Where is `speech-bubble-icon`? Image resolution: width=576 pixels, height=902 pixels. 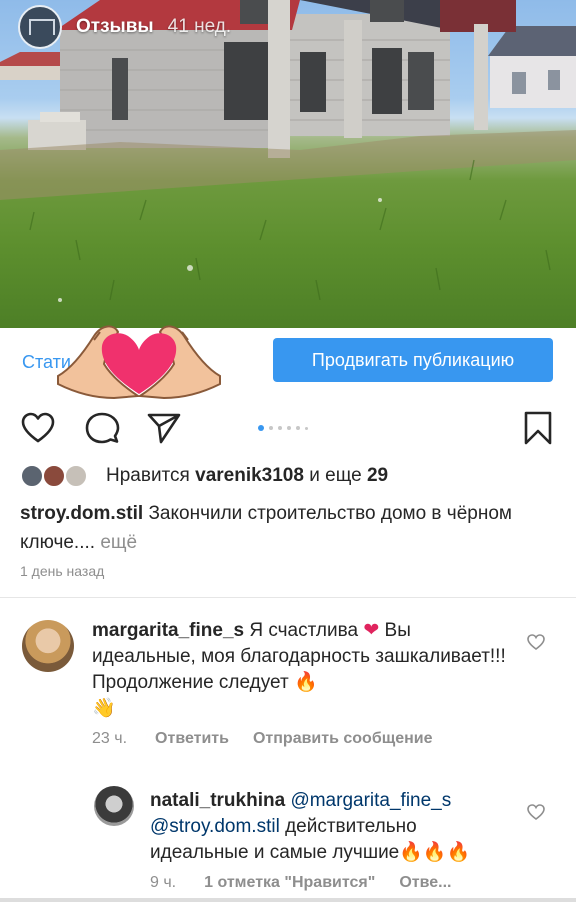
speech-bubble-icon is located at coordinates (102, 428).